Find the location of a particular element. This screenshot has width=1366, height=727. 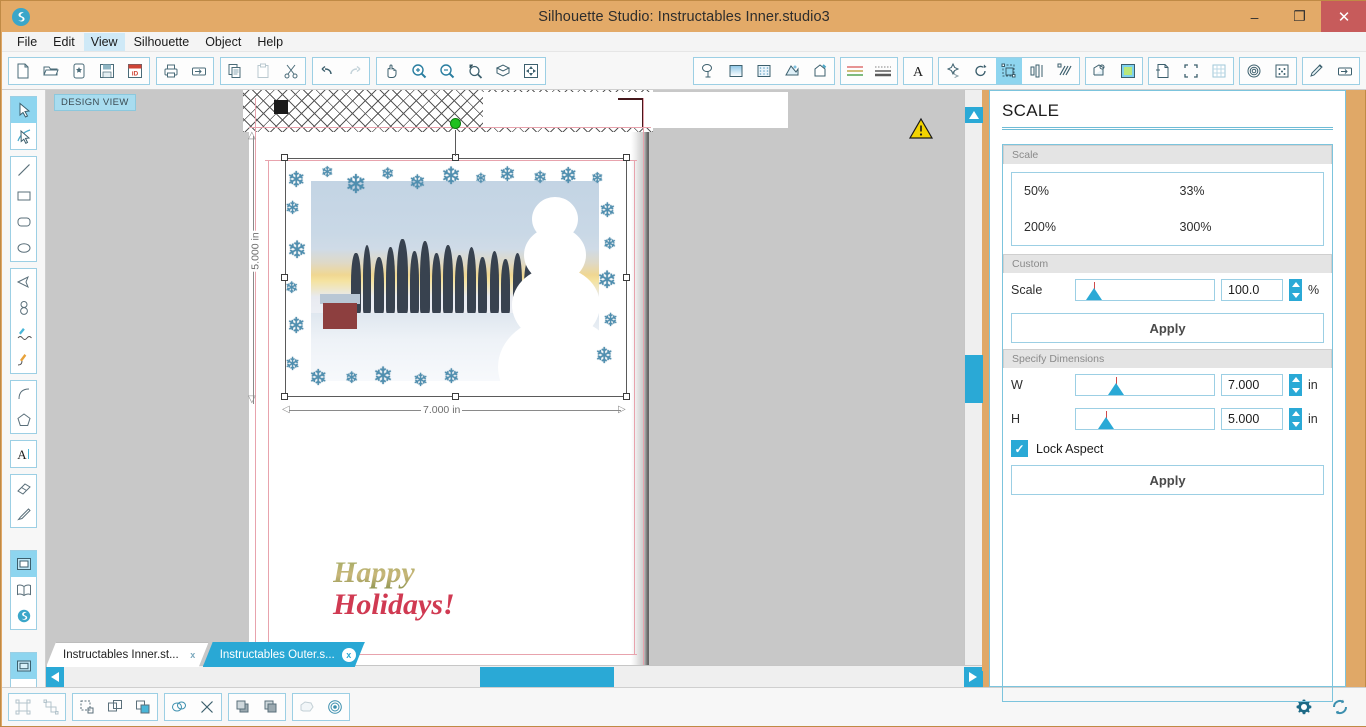

offset-icon is located at coordinates (1100, 71).